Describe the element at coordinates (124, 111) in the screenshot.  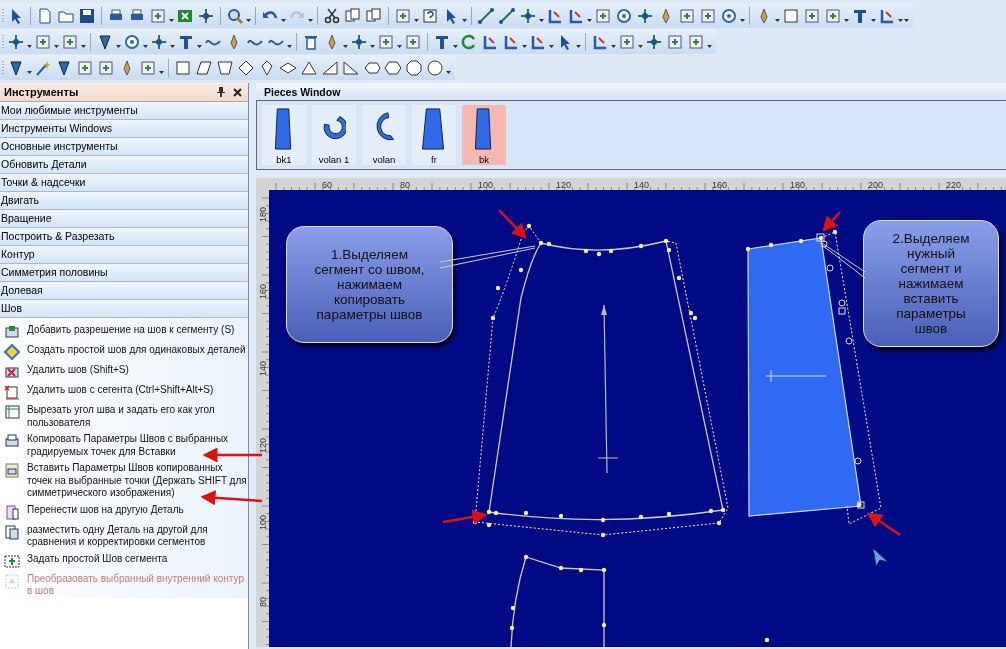
I see `category-header: Мои любимые инструменты` at that location.